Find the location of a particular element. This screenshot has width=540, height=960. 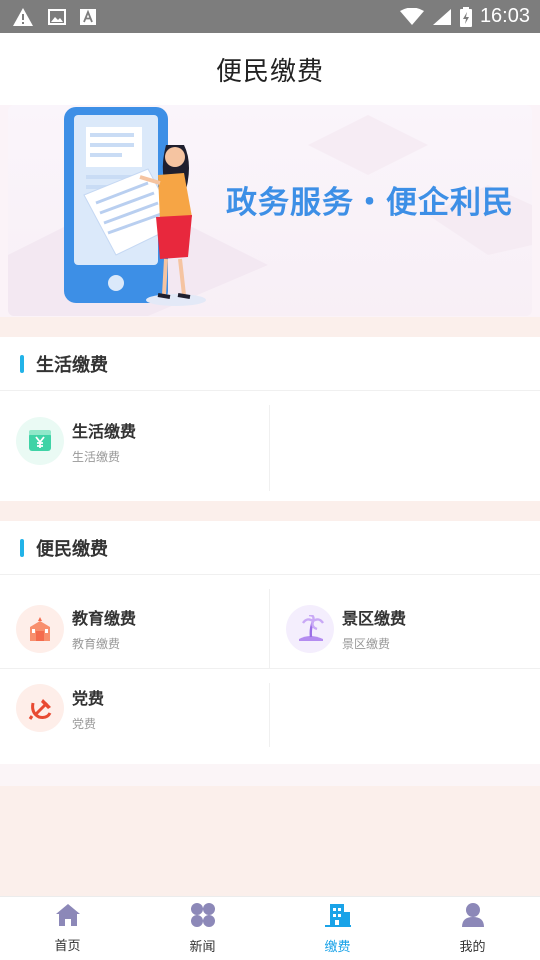

nav-item-home: 首页 is located at coordinates (67, 928).